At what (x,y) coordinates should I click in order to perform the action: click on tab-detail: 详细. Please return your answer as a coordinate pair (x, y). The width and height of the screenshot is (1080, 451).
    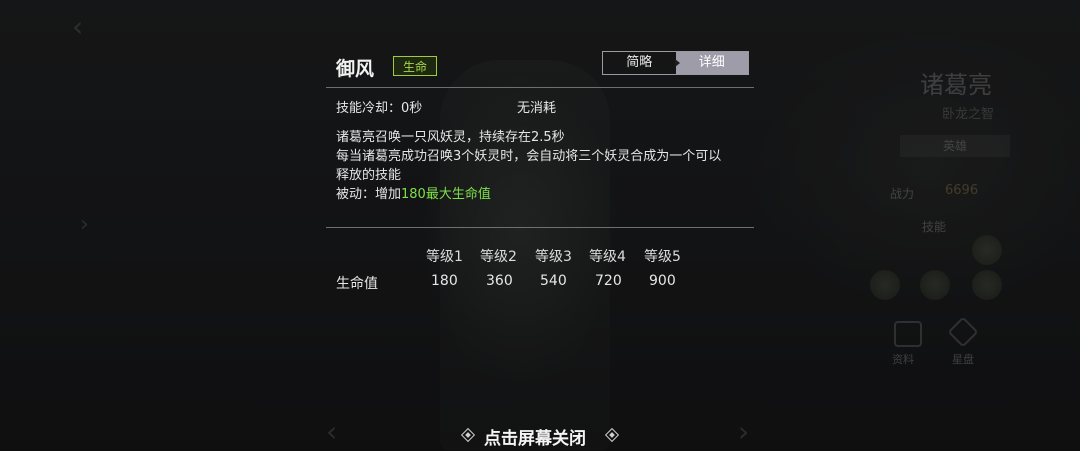
    Looking at the image, I should click on (711, 63).